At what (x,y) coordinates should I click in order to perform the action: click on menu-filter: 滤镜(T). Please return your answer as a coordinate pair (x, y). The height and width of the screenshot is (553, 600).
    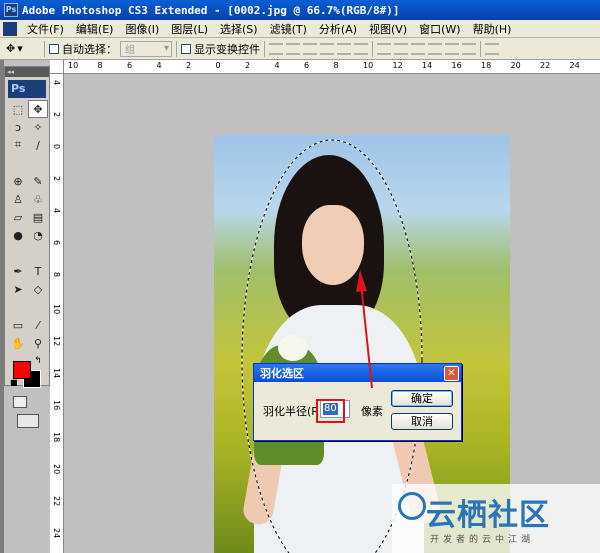
    Looking at the image, I should click on (288, 29).